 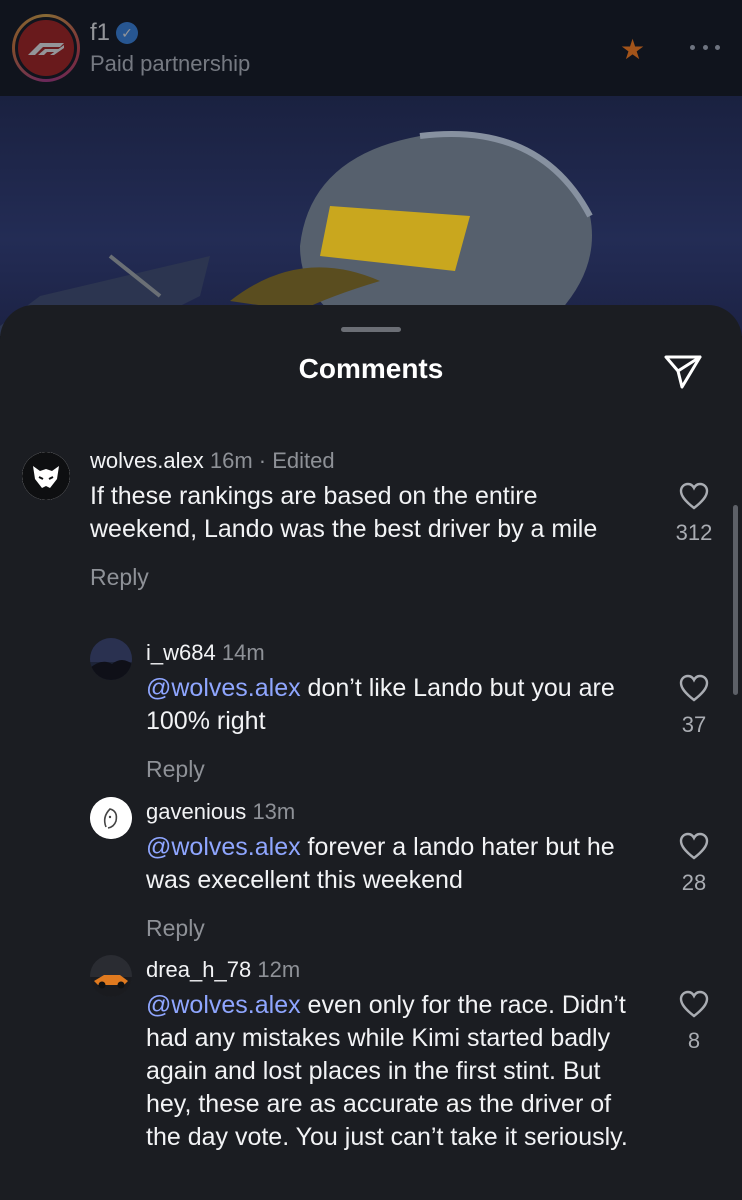 I want to click on like-count: 312, so click(x=694, y=532).